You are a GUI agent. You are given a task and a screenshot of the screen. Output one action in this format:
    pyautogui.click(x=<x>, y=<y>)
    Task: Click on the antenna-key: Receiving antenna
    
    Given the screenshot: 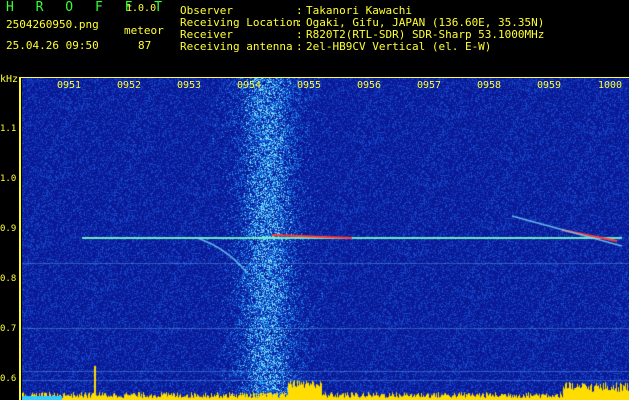 What is the action you would take?
    pyautogui.click(x=236, y=46)
    